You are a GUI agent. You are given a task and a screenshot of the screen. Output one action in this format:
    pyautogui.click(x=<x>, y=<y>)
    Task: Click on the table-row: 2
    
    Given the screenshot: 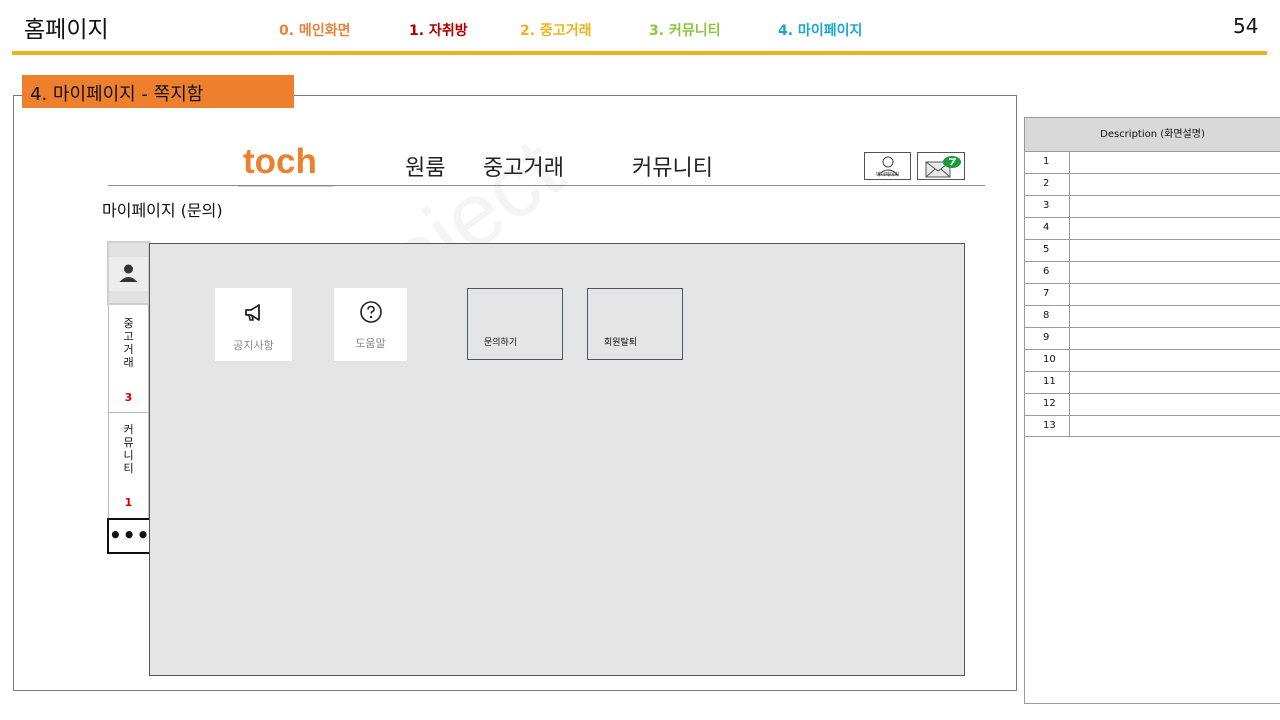 What is the action you would take?
    pyautogui.click(x=1152, y=184)
    